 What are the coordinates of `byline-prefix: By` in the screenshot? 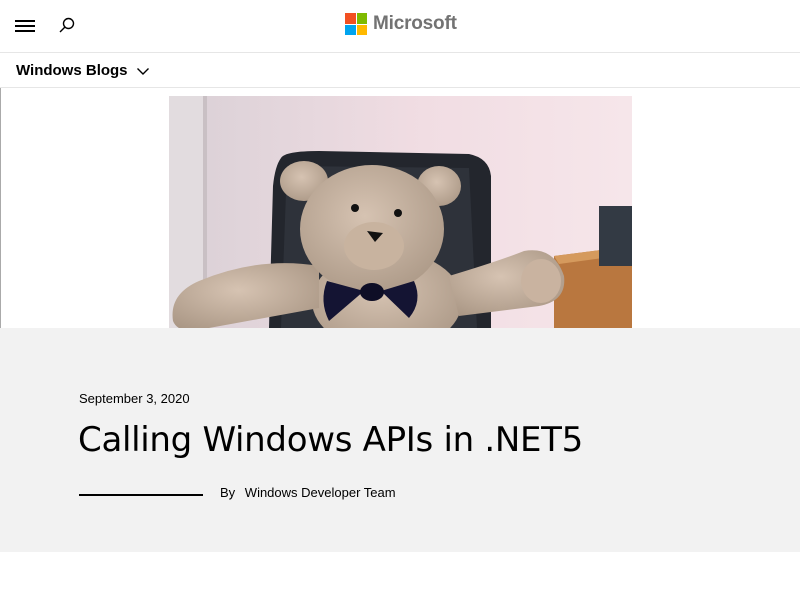 It's located at (228, 492).